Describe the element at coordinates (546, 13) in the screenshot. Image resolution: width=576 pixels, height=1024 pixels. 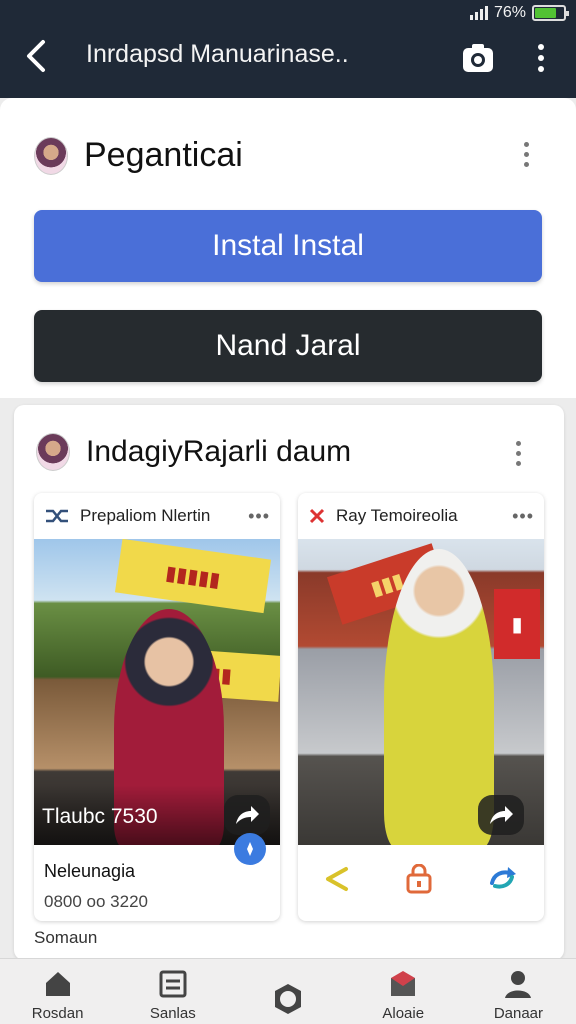
I see `battery-fill` at that location.